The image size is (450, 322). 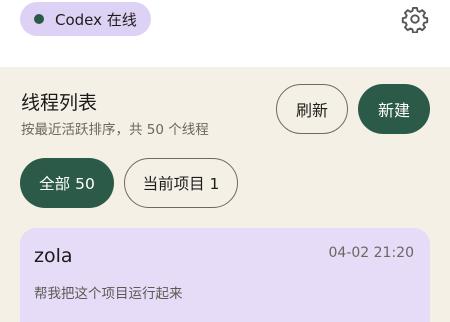 What do you see at coordinates (394, 109) in the screenshot?
I see `new-thread-button: 新建` at bounding box center [394, 109].